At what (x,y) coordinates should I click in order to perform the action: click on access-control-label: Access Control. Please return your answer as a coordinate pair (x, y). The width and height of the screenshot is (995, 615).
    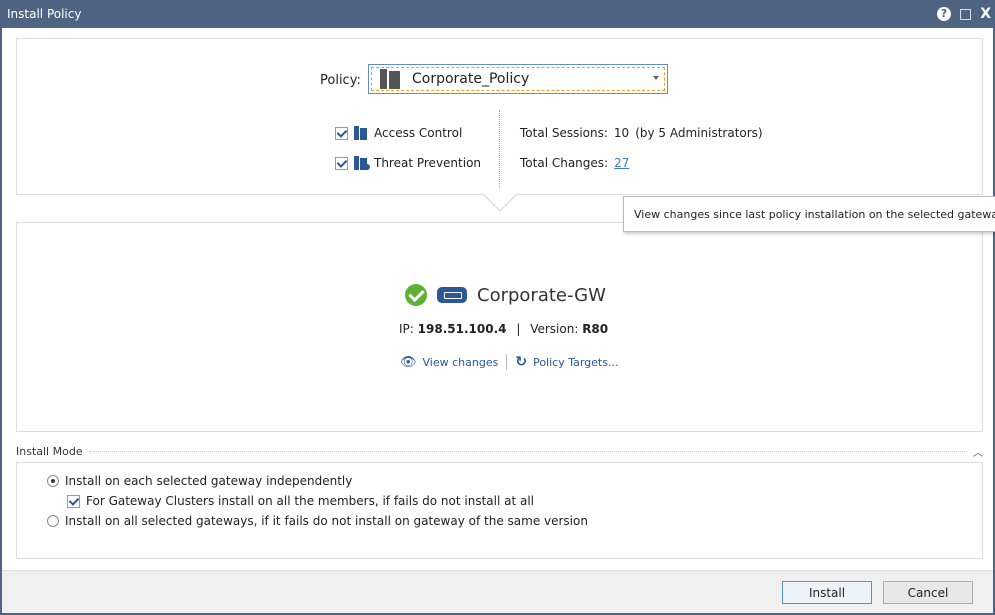
    Looking at the image, I should click on (418, 133).